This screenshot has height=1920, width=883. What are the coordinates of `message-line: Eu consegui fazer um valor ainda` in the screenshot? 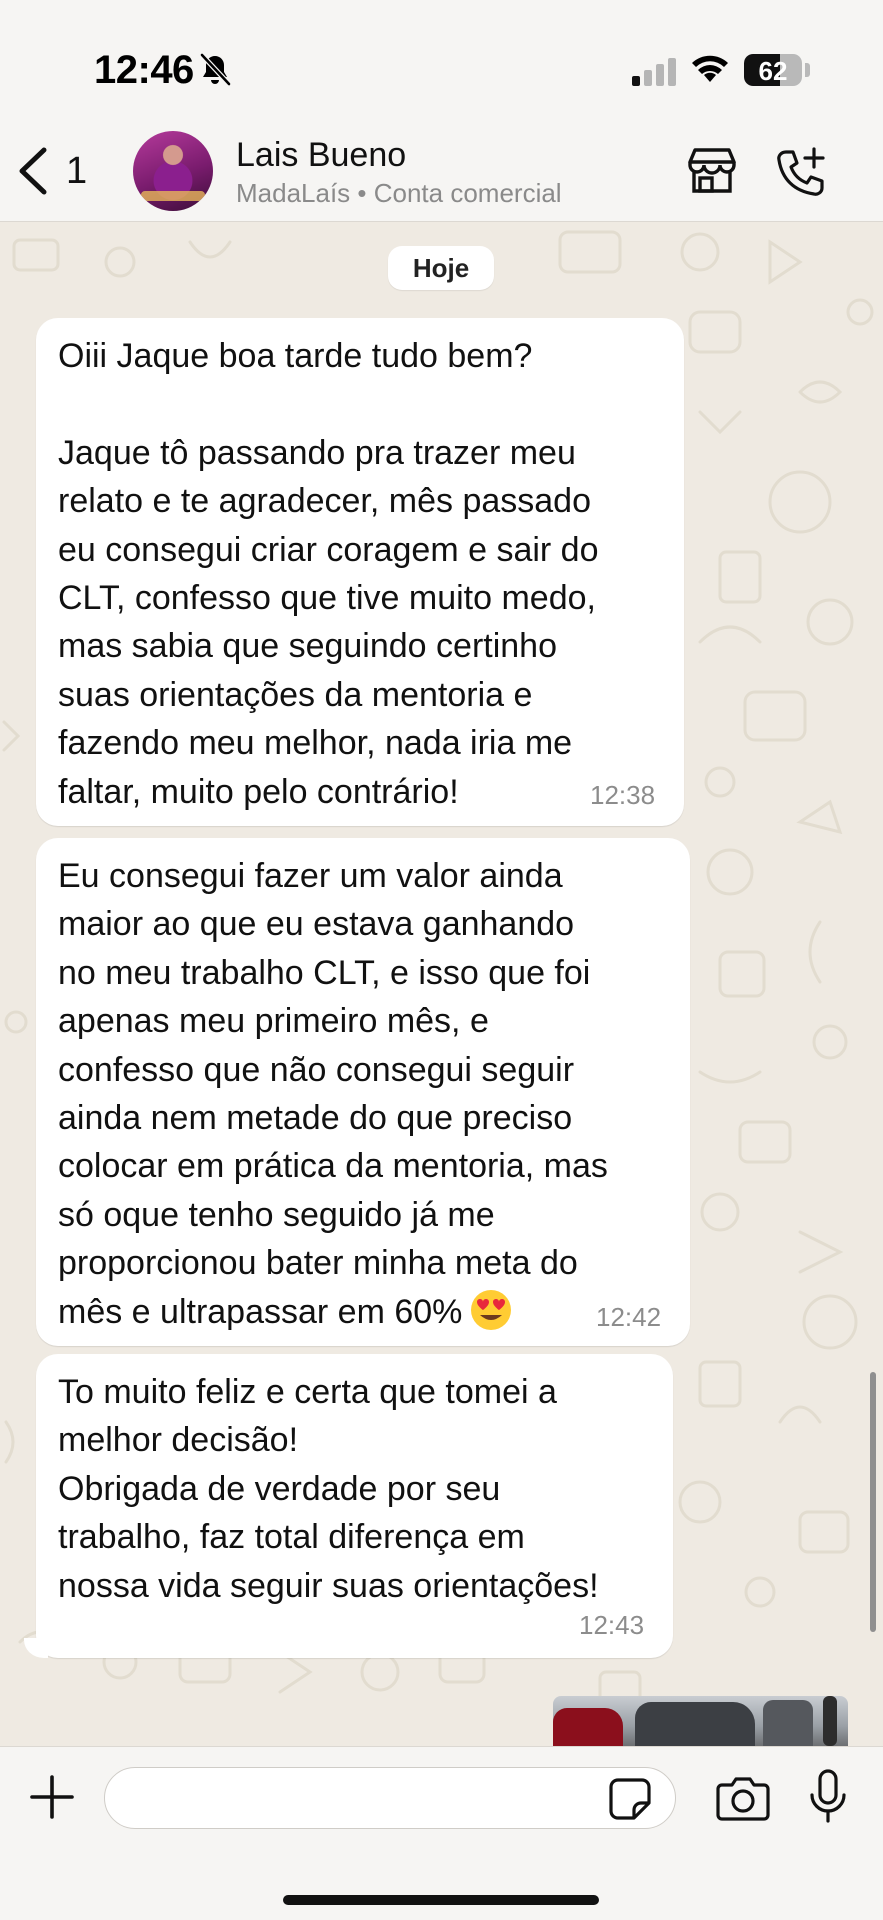 It's located at (310, 876).